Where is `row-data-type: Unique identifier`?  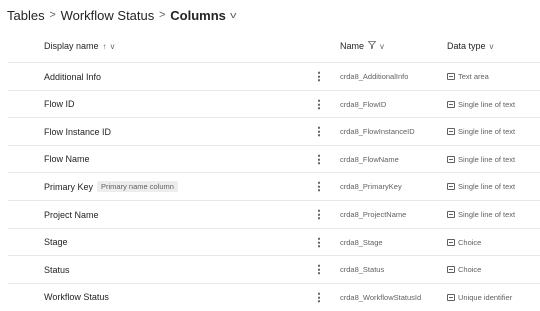 row-data-type: Unique identifier is located at coordinates (485, 297).